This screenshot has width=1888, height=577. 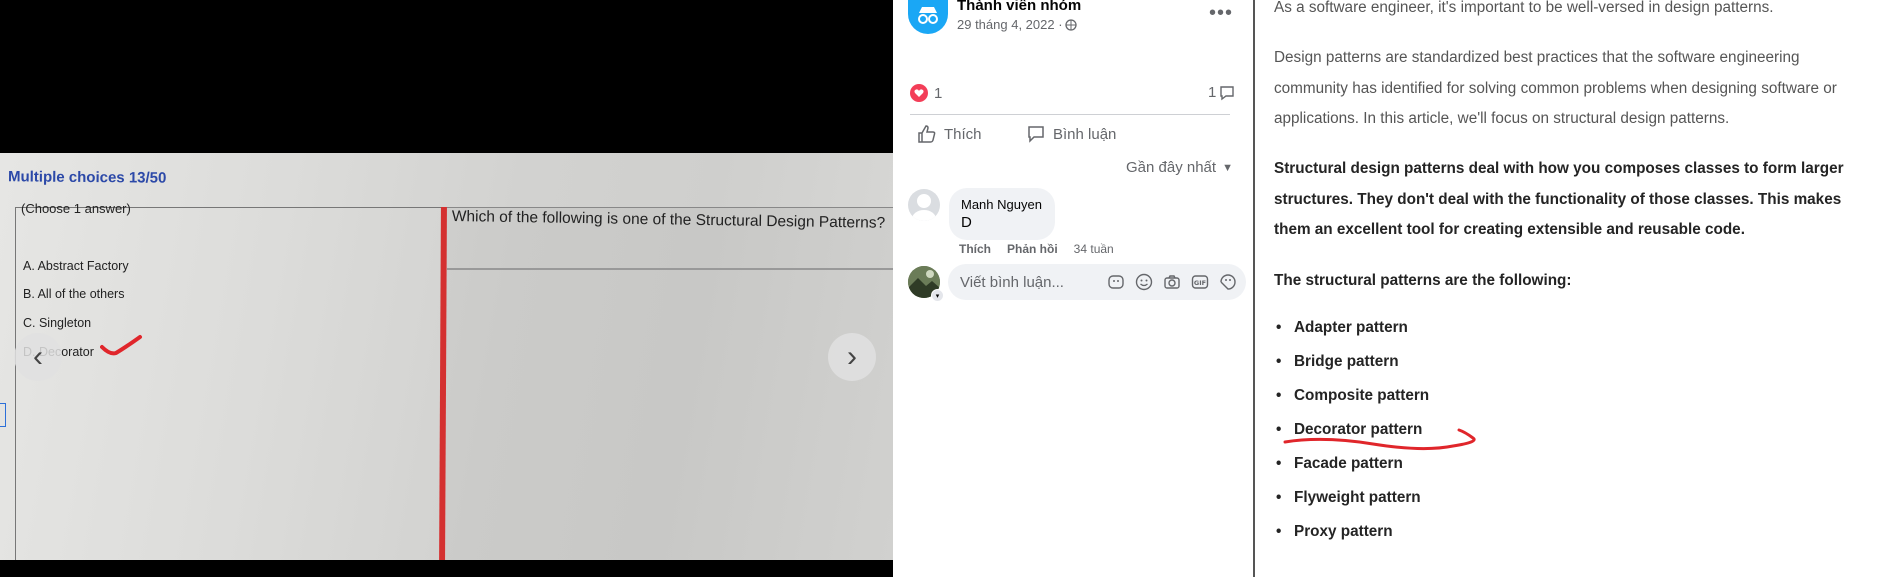 What do you see at coordinates (1171, 167) in the screenshot?
I see `sort-label: Gần đây nhất` at bounding box center [1171, 167].